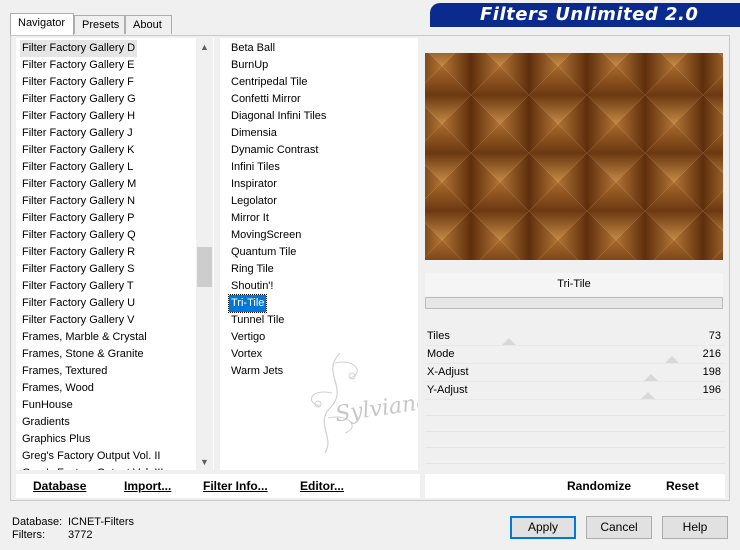 The width and height of the screenshot is (740, 550). I want to click on app-title: Filters Unlimited 2.0, so click(589, 14).